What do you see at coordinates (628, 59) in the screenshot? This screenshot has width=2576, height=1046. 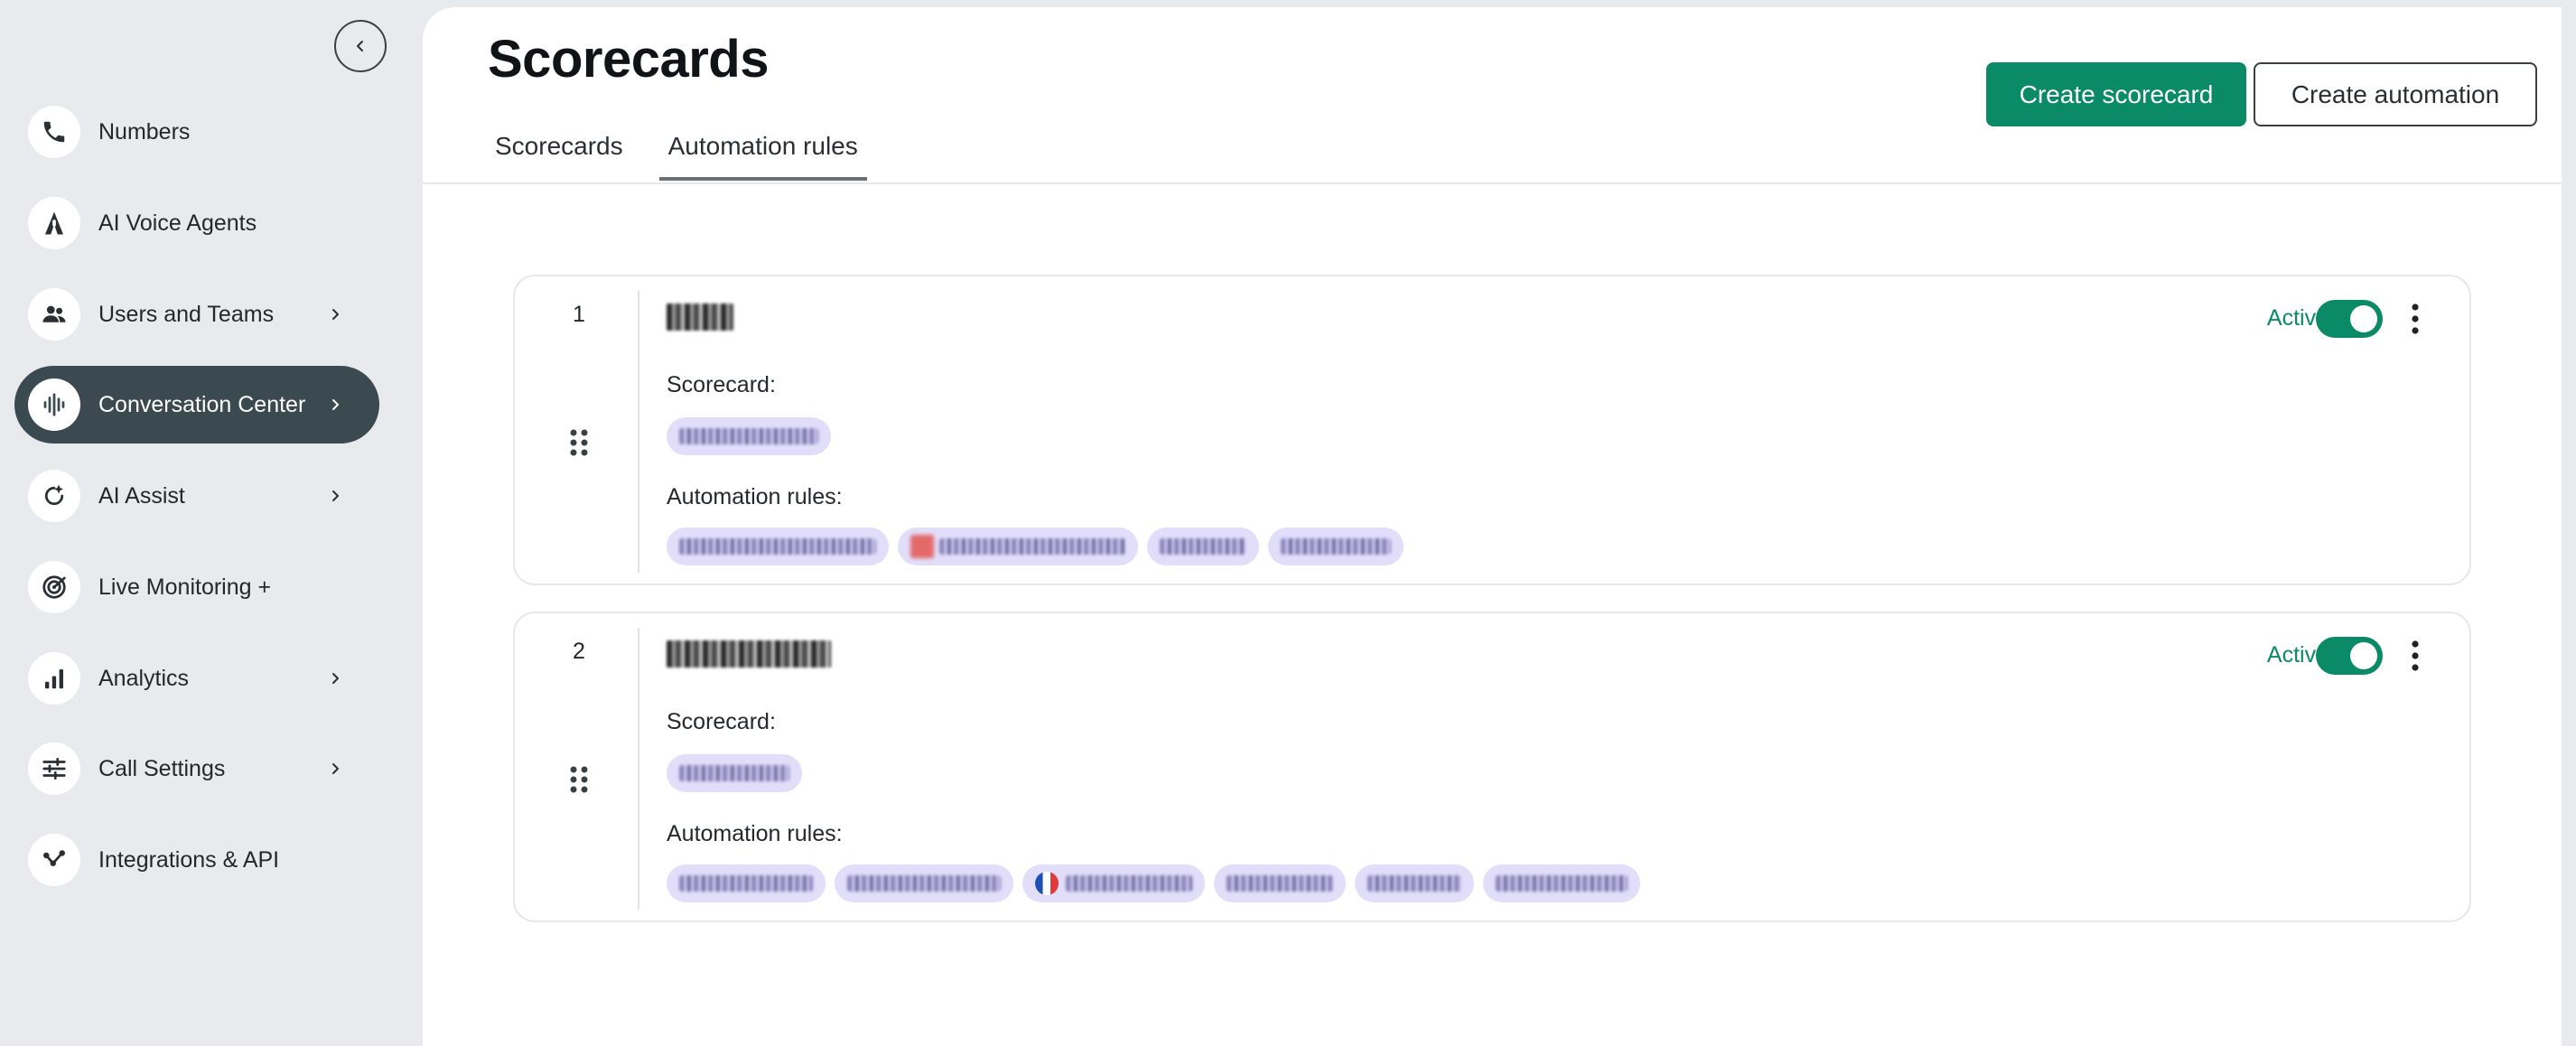 I see `page-title: Scorecards` at bounding box center [628, 59].